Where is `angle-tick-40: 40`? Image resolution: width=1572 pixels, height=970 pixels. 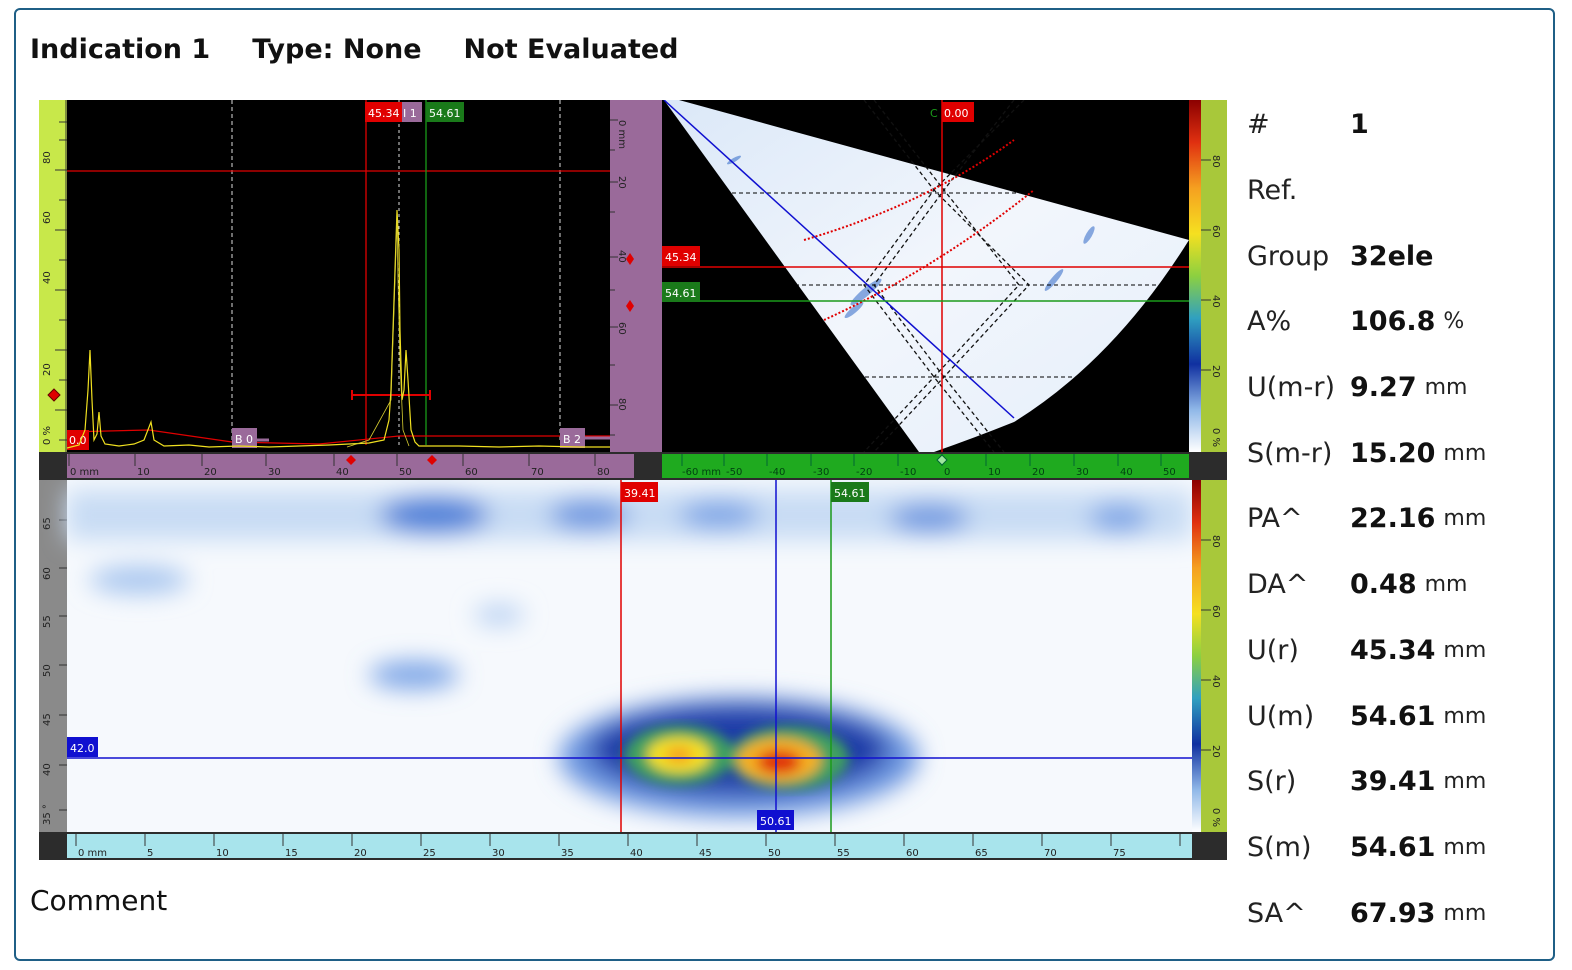
angle-tick-40: 40 is located at coordinates (47, 769).